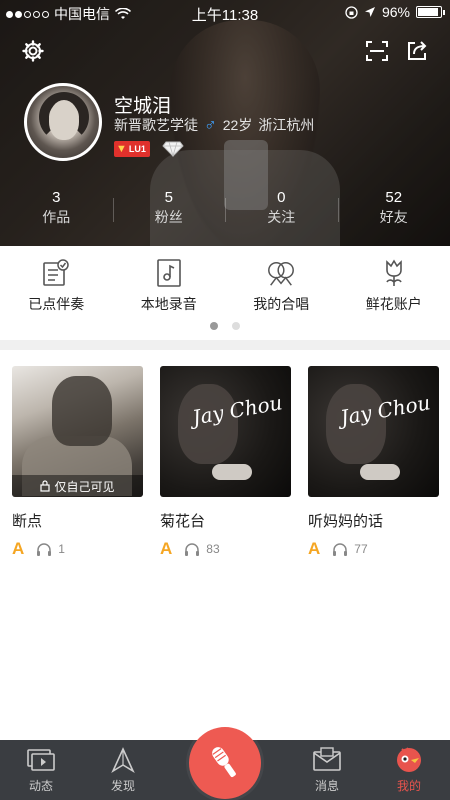  I want to click on feed-icon, so click(41, 760).